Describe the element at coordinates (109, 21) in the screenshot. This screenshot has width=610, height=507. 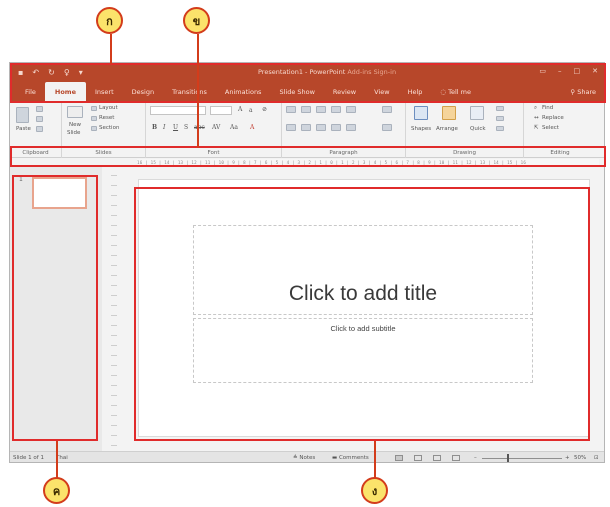
I see `callout-label: ก` at that location.